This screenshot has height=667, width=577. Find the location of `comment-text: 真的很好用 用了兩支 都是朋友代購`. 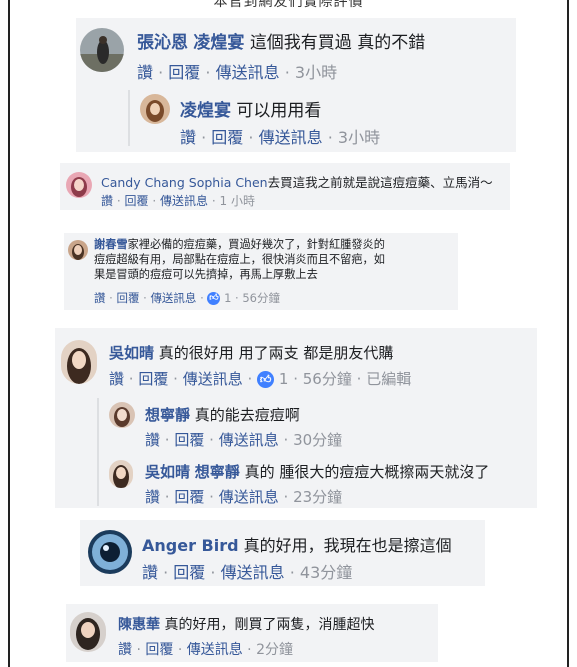

comment-text: 真的很好用 用了兩支 都是朋友代購 is located at coordinates (276, 353).